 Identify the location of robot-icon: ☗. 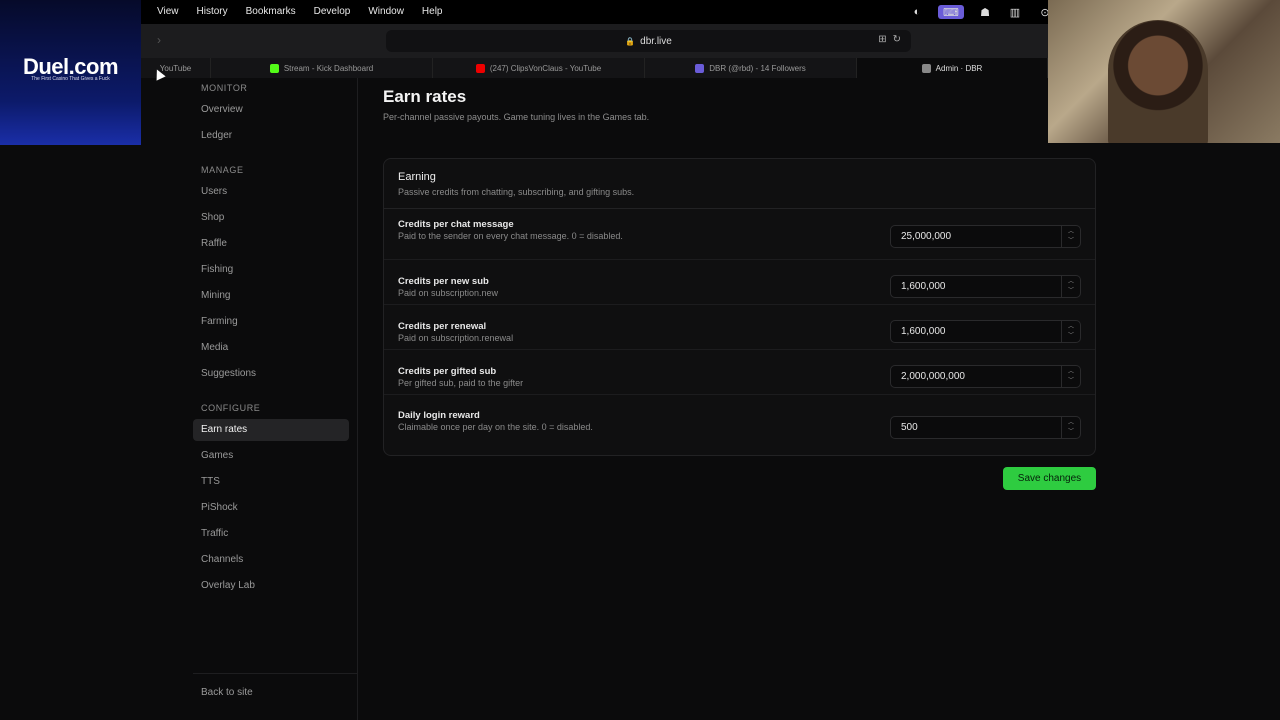
(985, 12).